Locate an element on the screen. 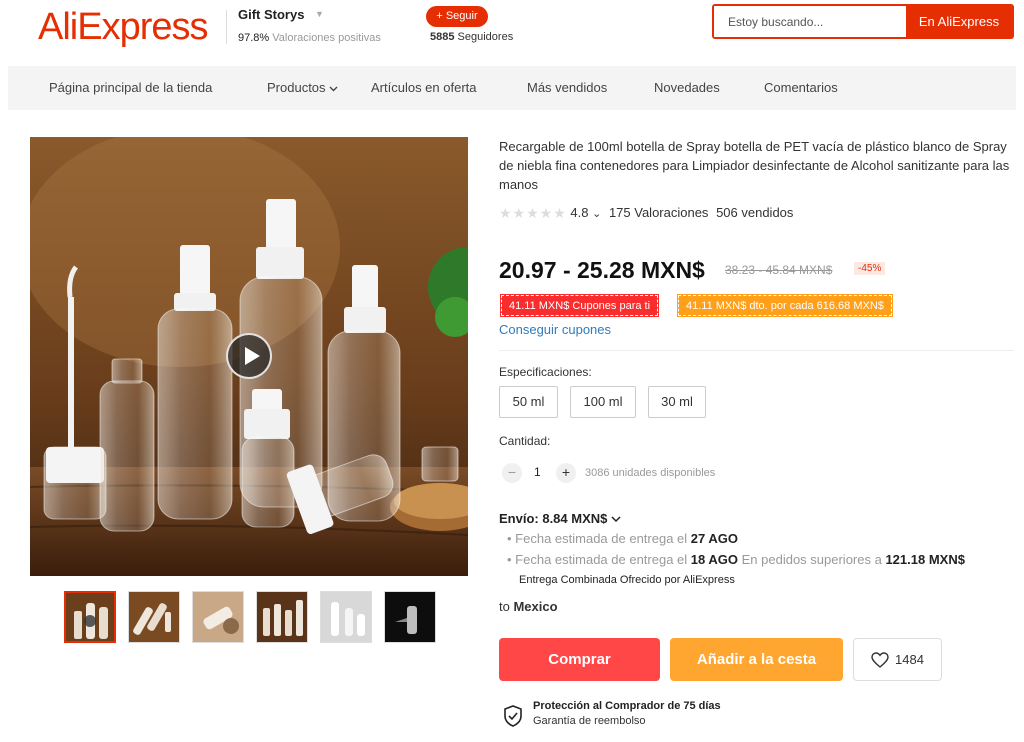 The image size is (1024, 742). followers-number: 5885 is located at coordinates (442, 37).